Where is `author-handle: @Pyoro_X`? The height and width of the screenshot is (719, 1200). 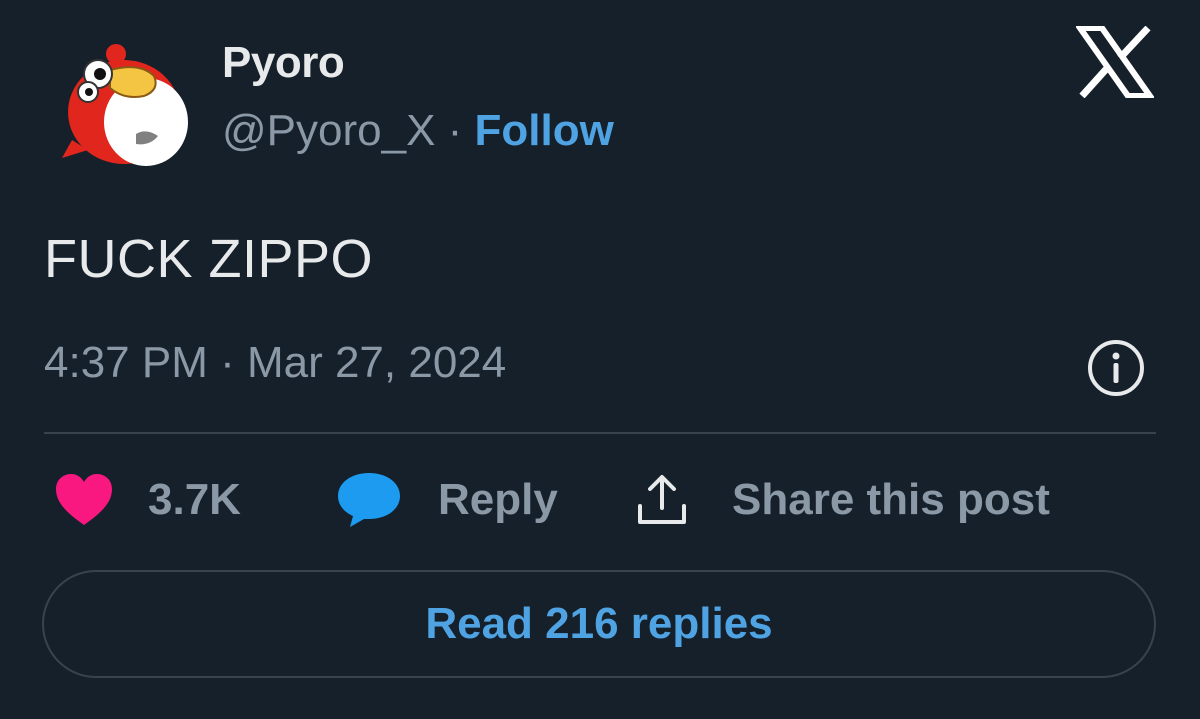
author-handle: @Pyoro_X is located at coordinates (328, 130).